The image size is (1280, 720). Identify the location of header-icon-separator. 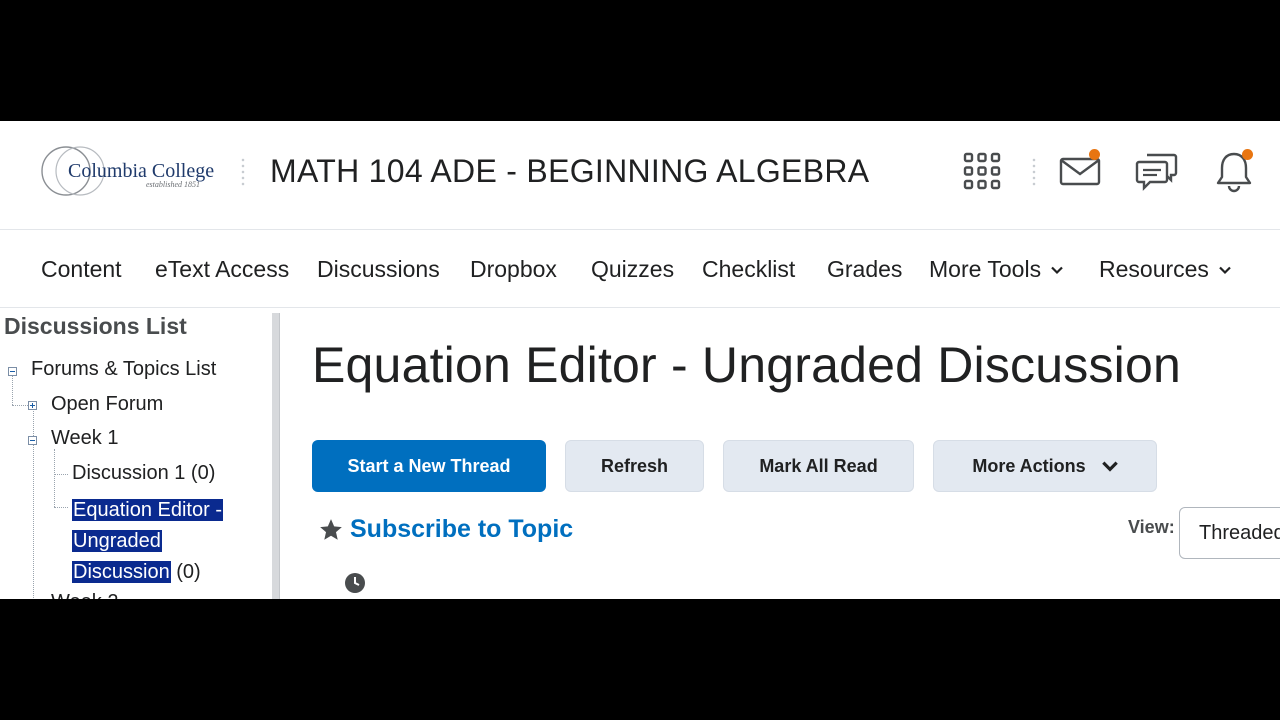
(1034, 172).